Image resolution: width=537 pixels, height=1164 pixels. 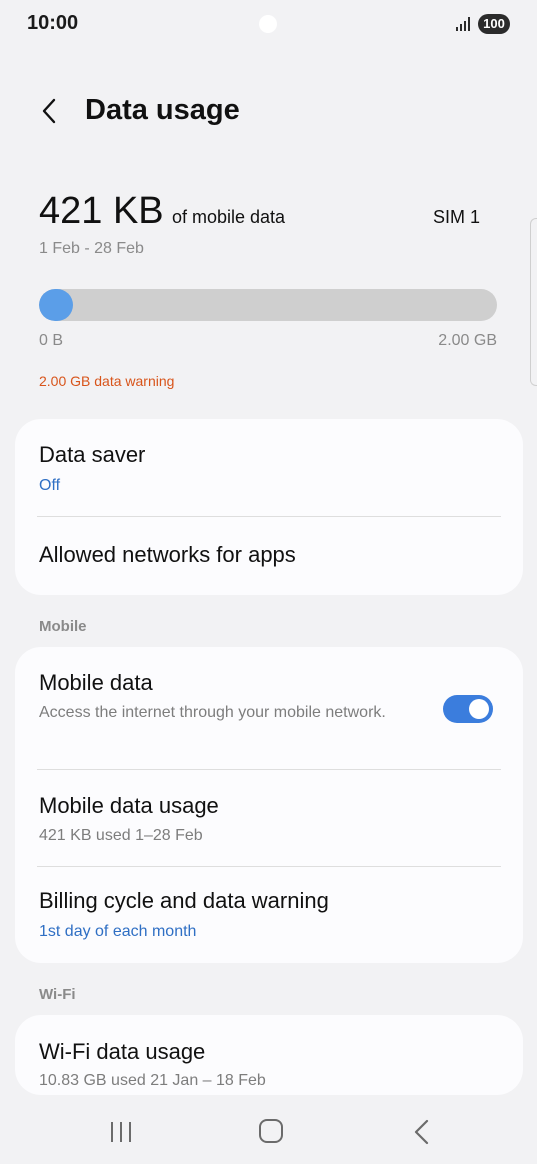 What do you see at coordinates (96, 682) in the screenshot?
I see `mobile-data-title: Mobile data` at bounding box center [96, 682].